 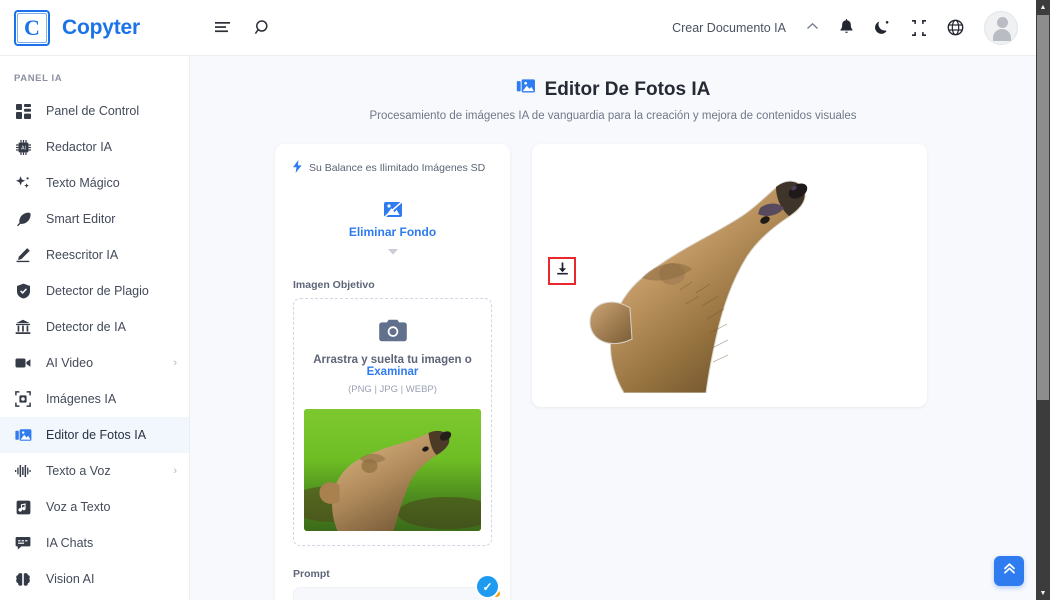 I want to click on sidebar-item-detector-de-plagio: Detector de Plagio, so click(x=94, y=291).